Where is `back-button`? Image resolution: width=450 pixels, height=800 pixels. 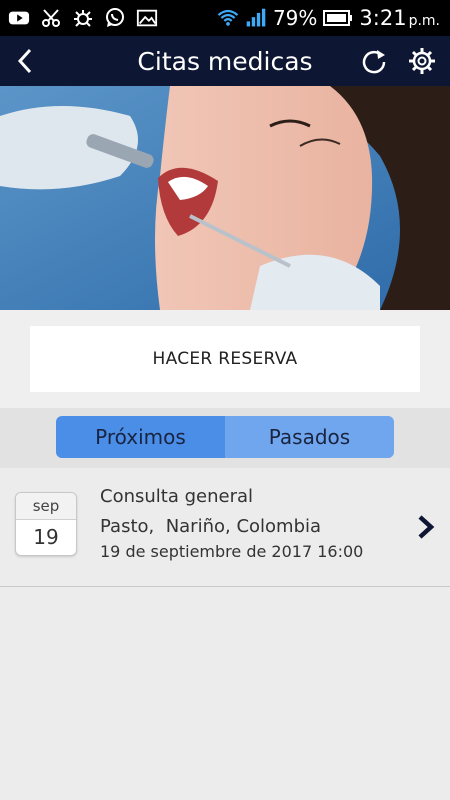
back-button is located at coordinates (25, 61).